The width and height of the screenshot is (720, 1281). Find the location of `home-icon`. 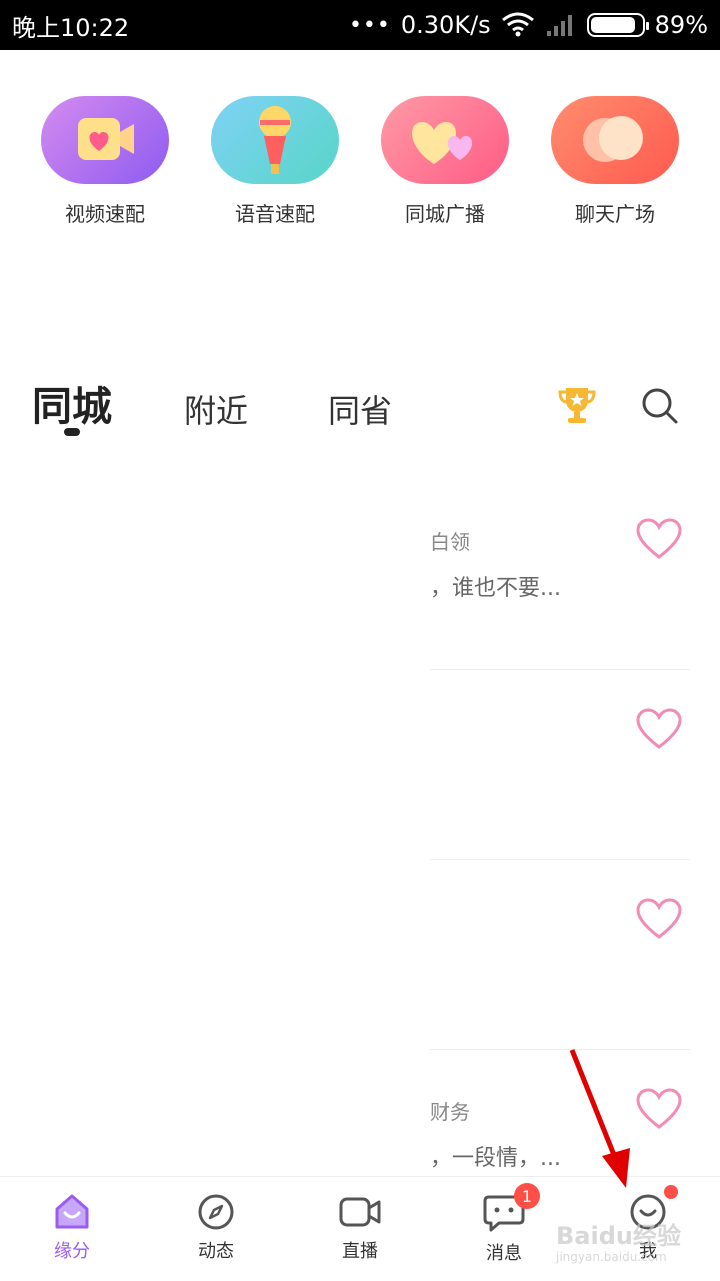

home-icon is located at coordinates (72, 1211).